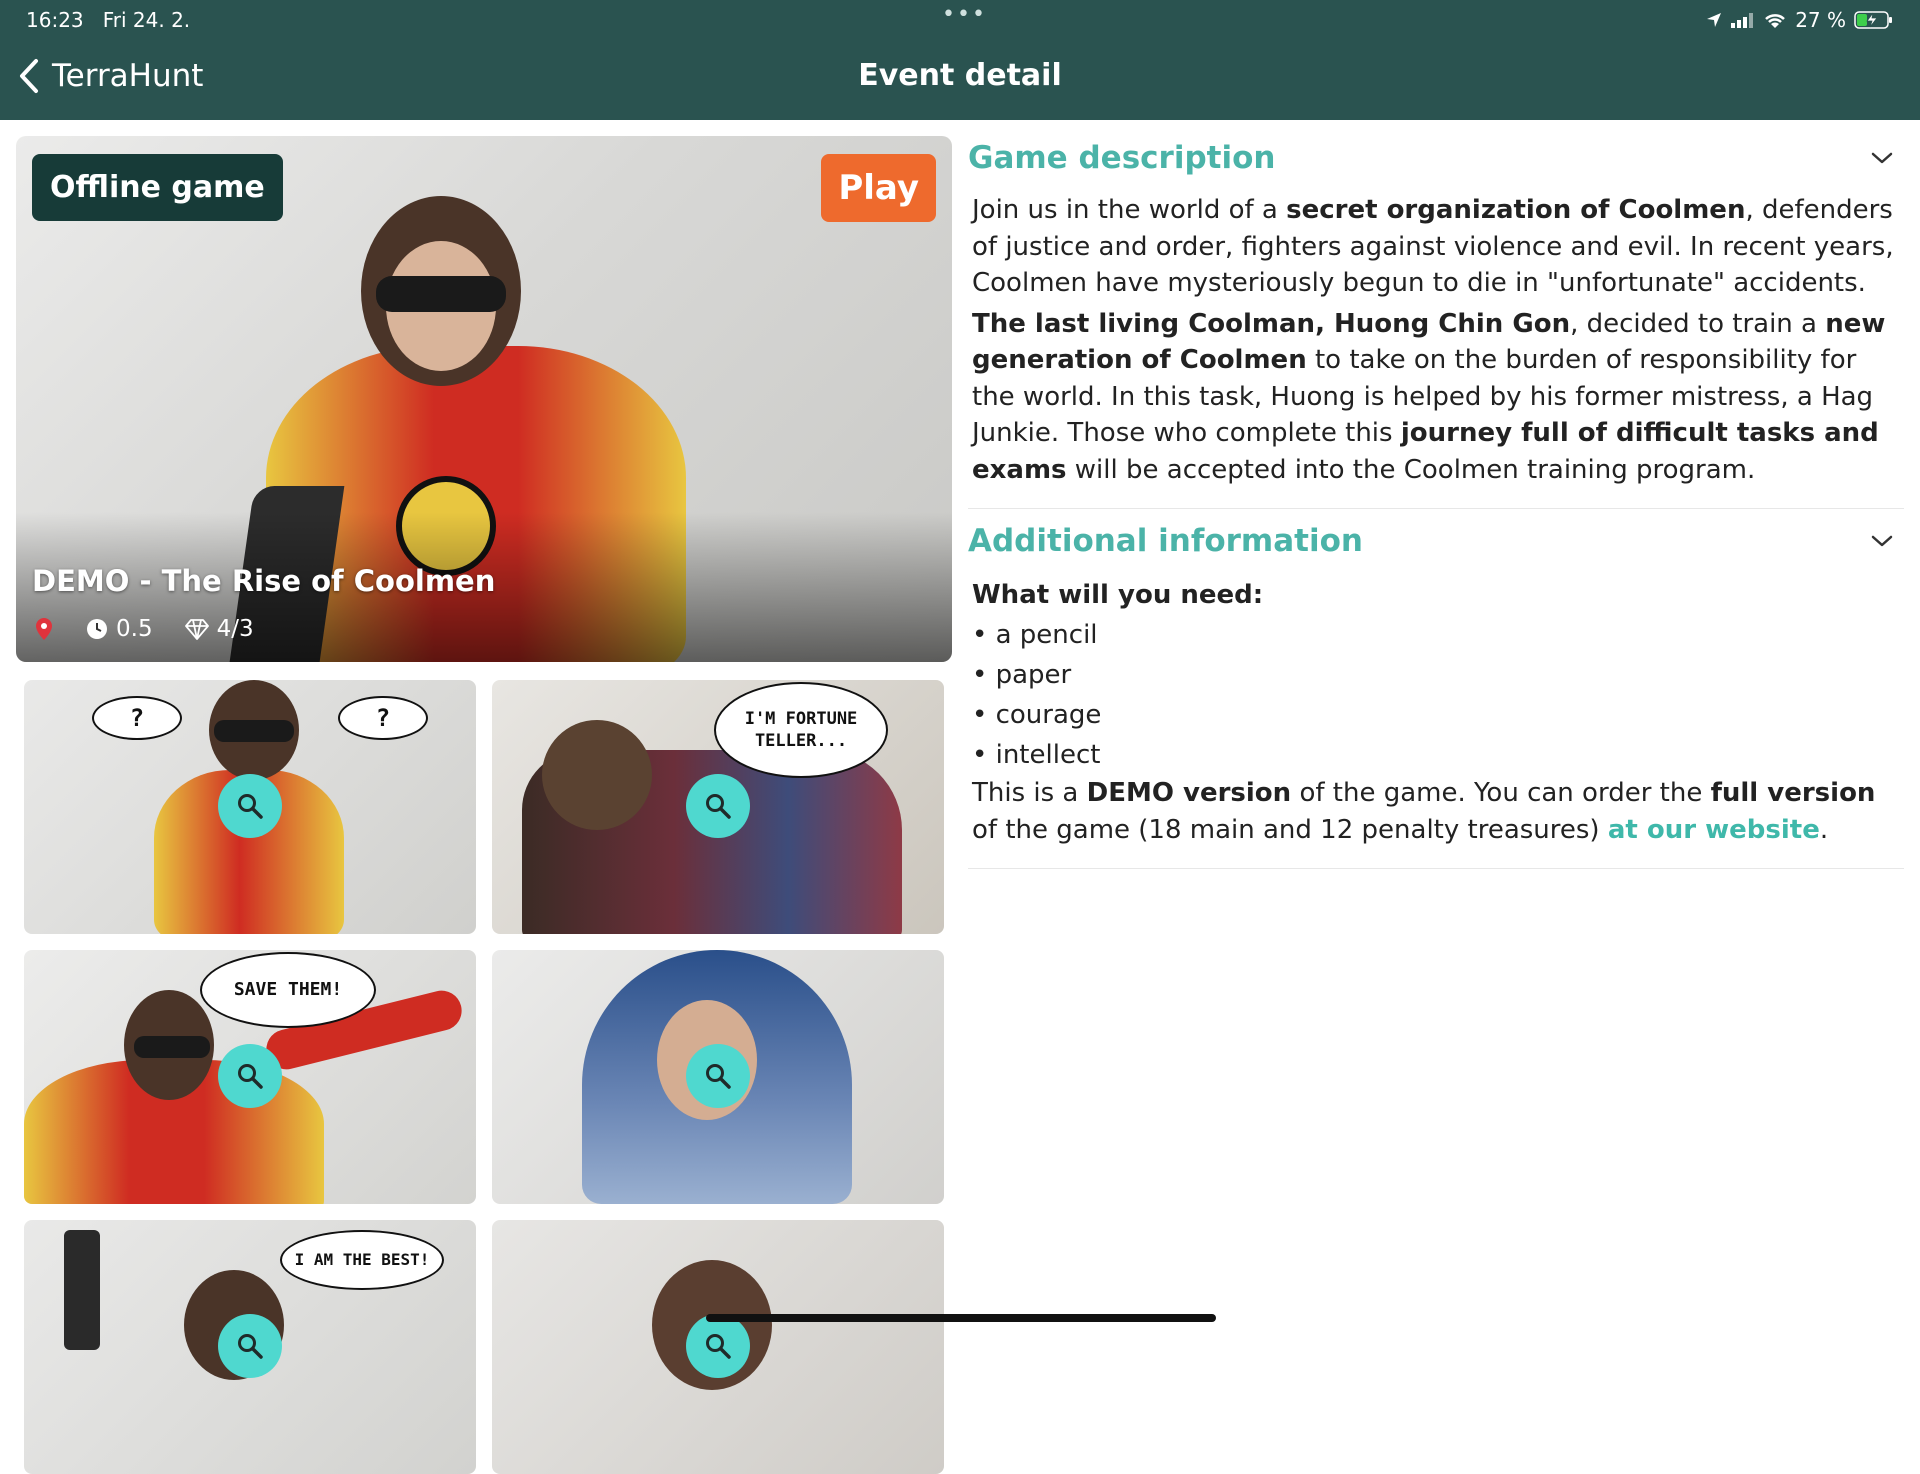 The image size is (1920, 1474). Describe the element at coordinates (1048, 715) in the screenshot. I see `list-item-text: courage` at that location.